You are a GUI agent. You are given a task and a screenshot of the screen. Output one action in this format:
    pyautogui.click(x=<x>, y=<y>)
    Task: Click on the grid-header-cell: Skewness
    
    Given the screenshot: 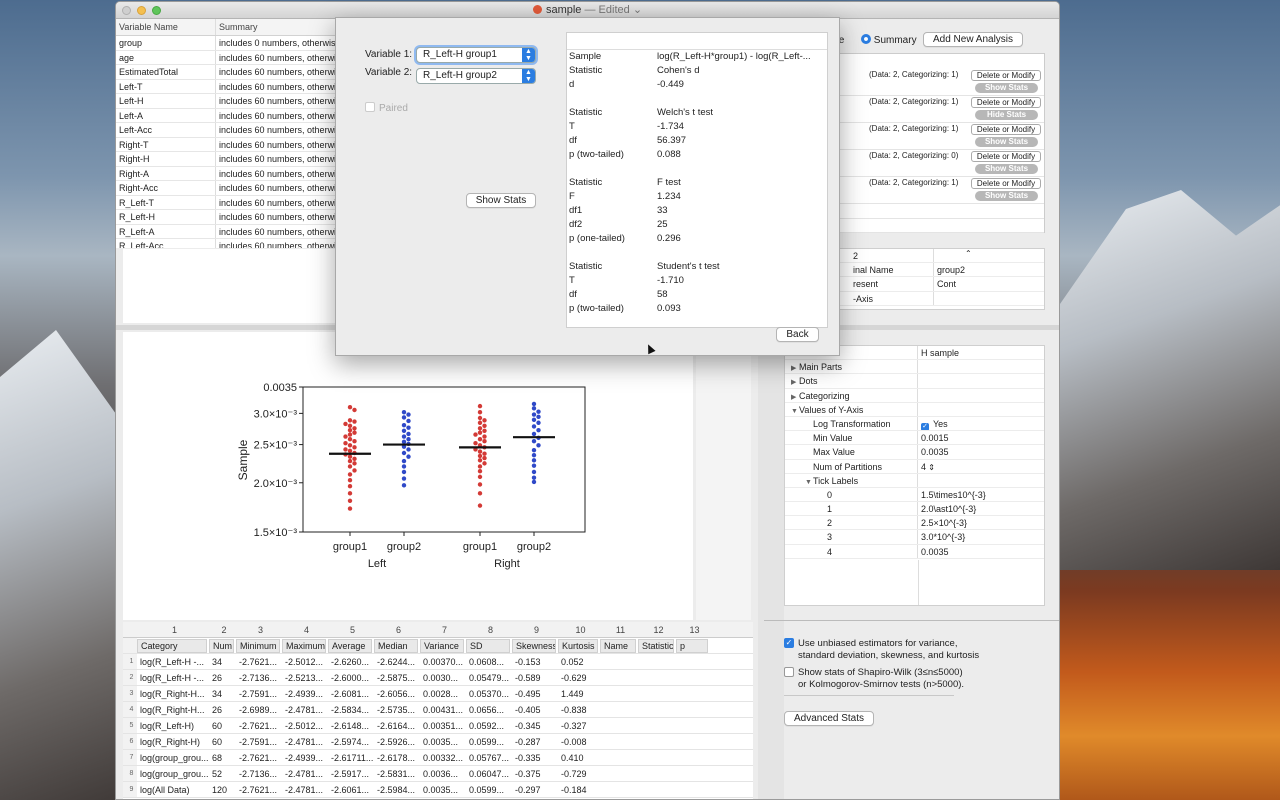 What is the action you would take?
    pyautogui.click(x=534, y=646)
    